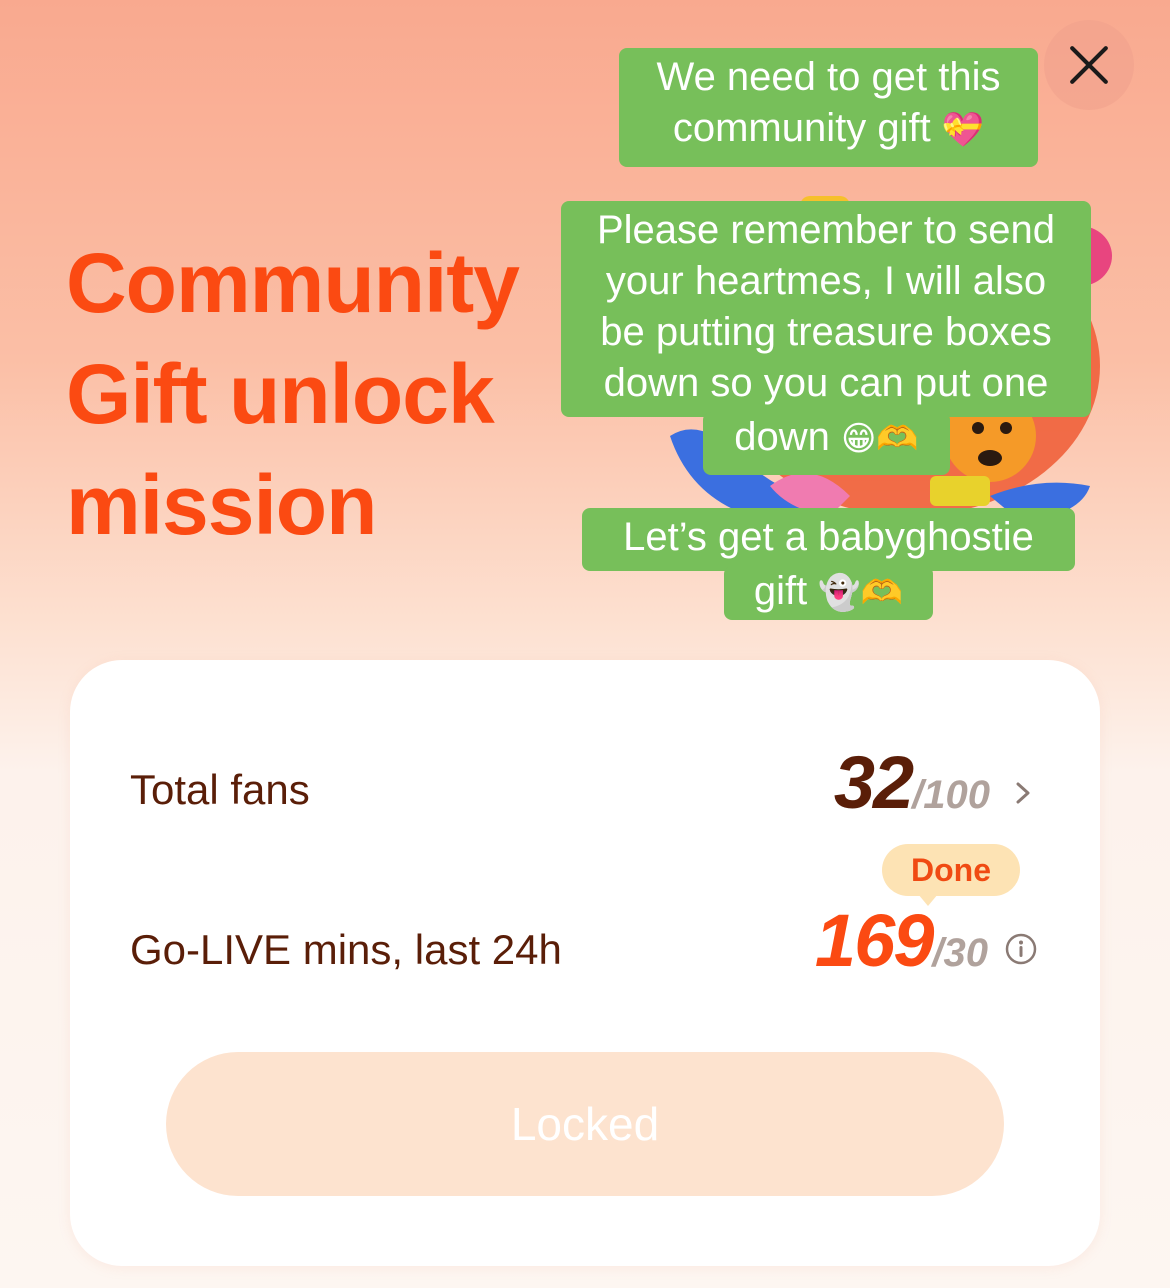 This screenshot has height=1288, width=1170. I want to click on total-fans-progress: 32 /100, so click(936, 782).